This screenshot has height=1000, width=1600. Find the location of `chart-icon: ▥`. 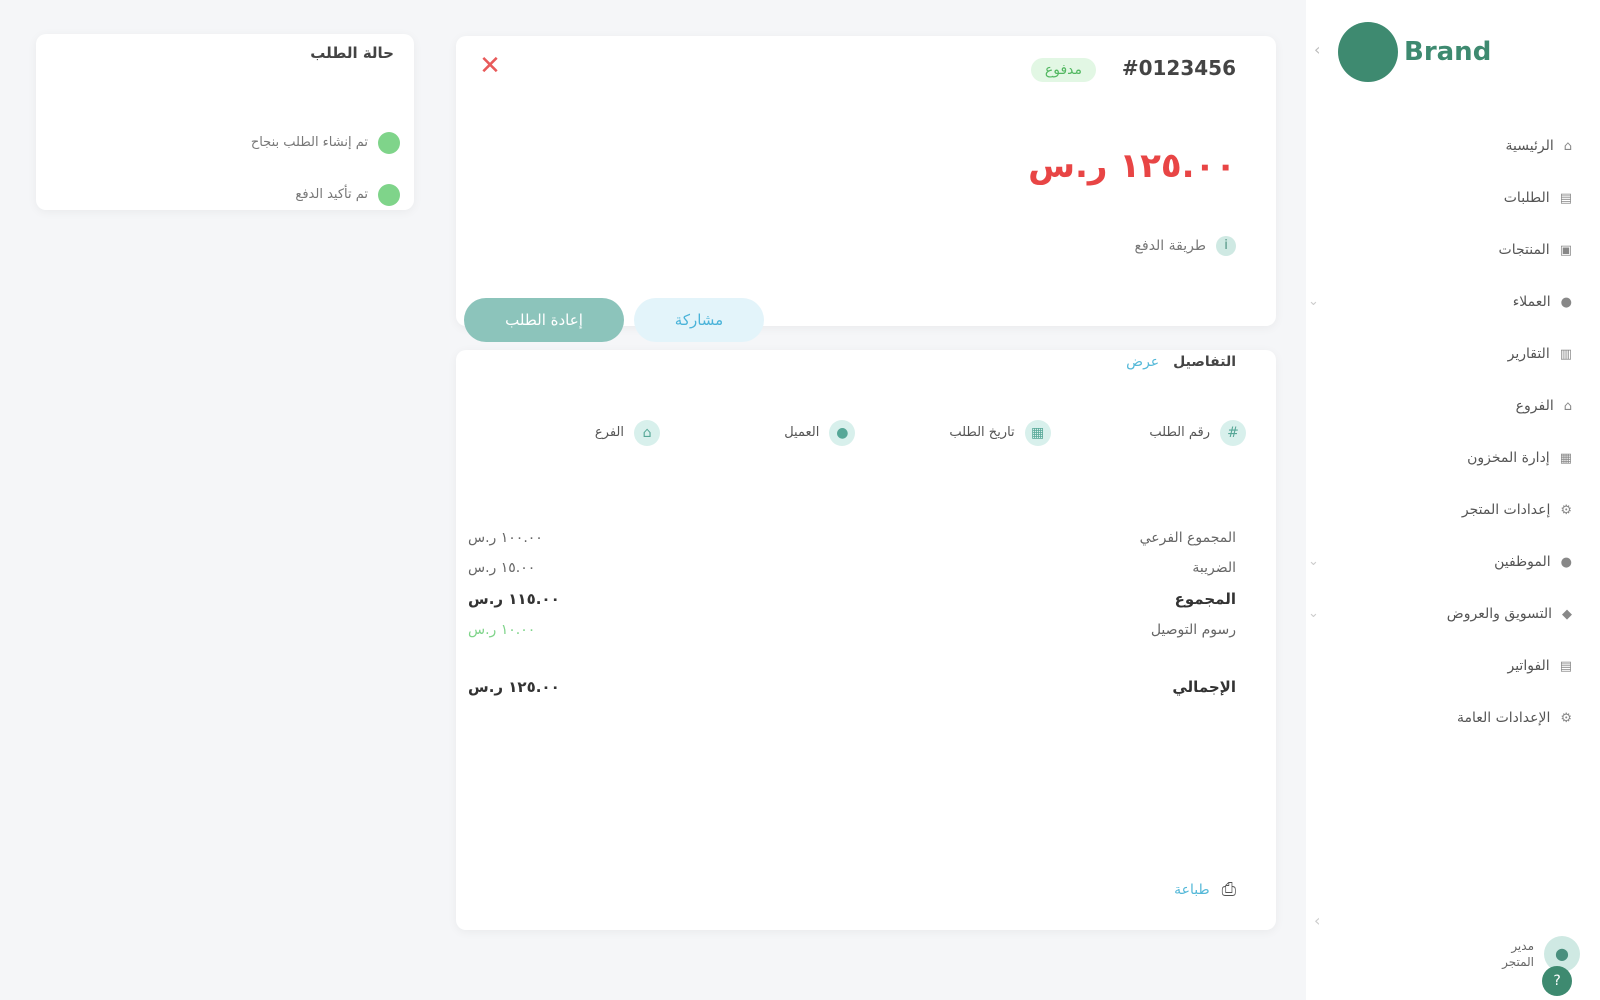

chart-icon: ▥ is located at coordinates (1565, 354).